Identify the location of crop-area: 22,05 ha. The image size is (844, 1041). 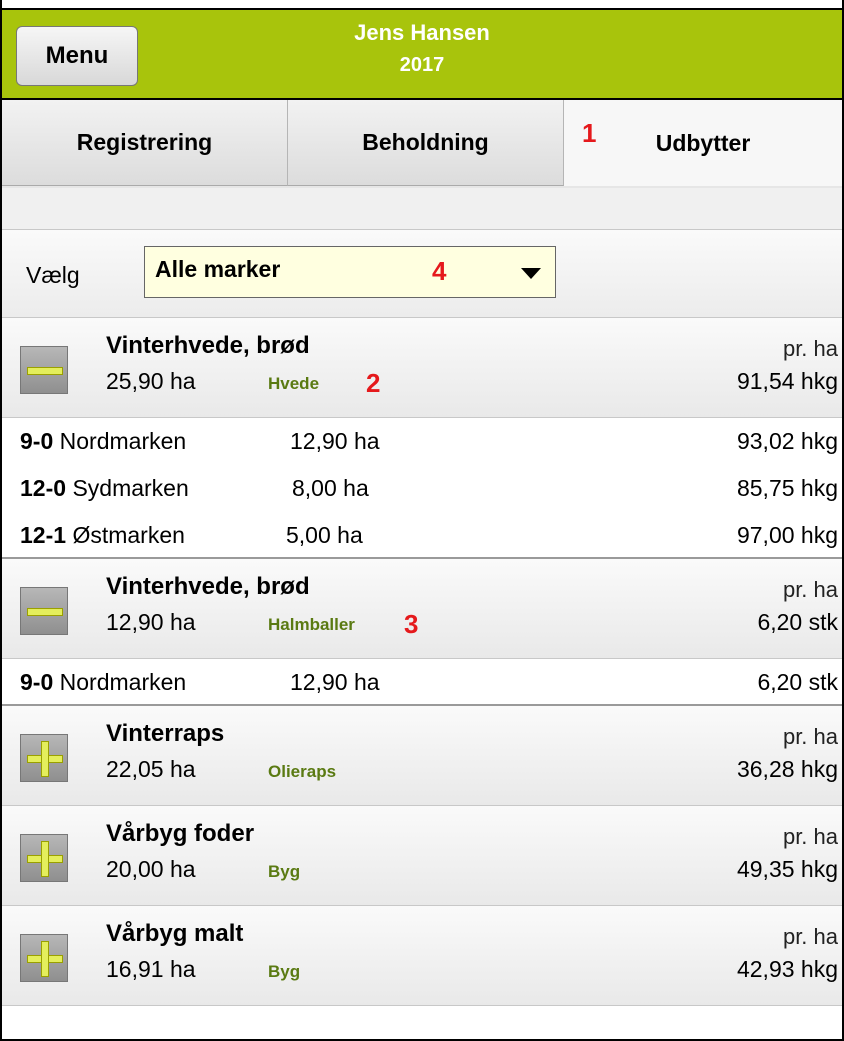
(151, 769).